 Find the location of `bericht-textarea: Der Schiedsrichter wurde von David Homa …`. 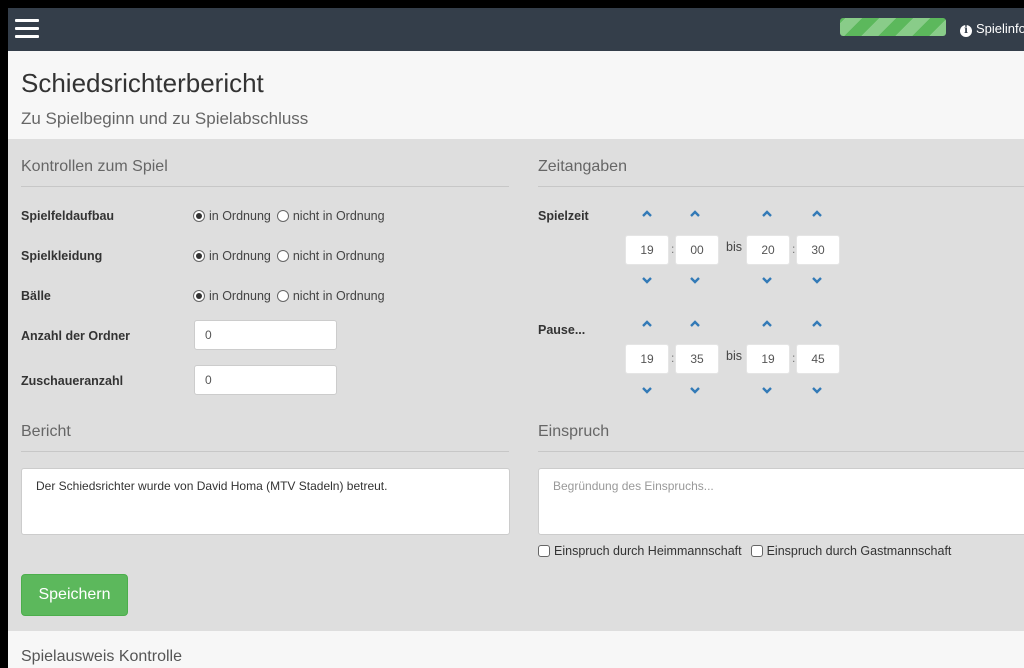

bericht-textarea: Der Schiedsrichter wurde von David Homa … is located at coordinates (265, 501).